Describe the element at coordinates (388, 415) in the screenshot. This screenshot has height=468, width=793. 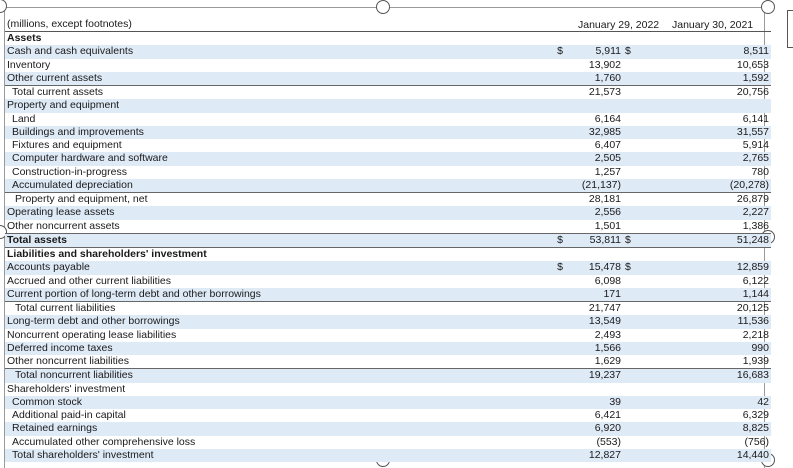
I see `table-row: Additional paid-in capital 6,421 6,329` at that location.